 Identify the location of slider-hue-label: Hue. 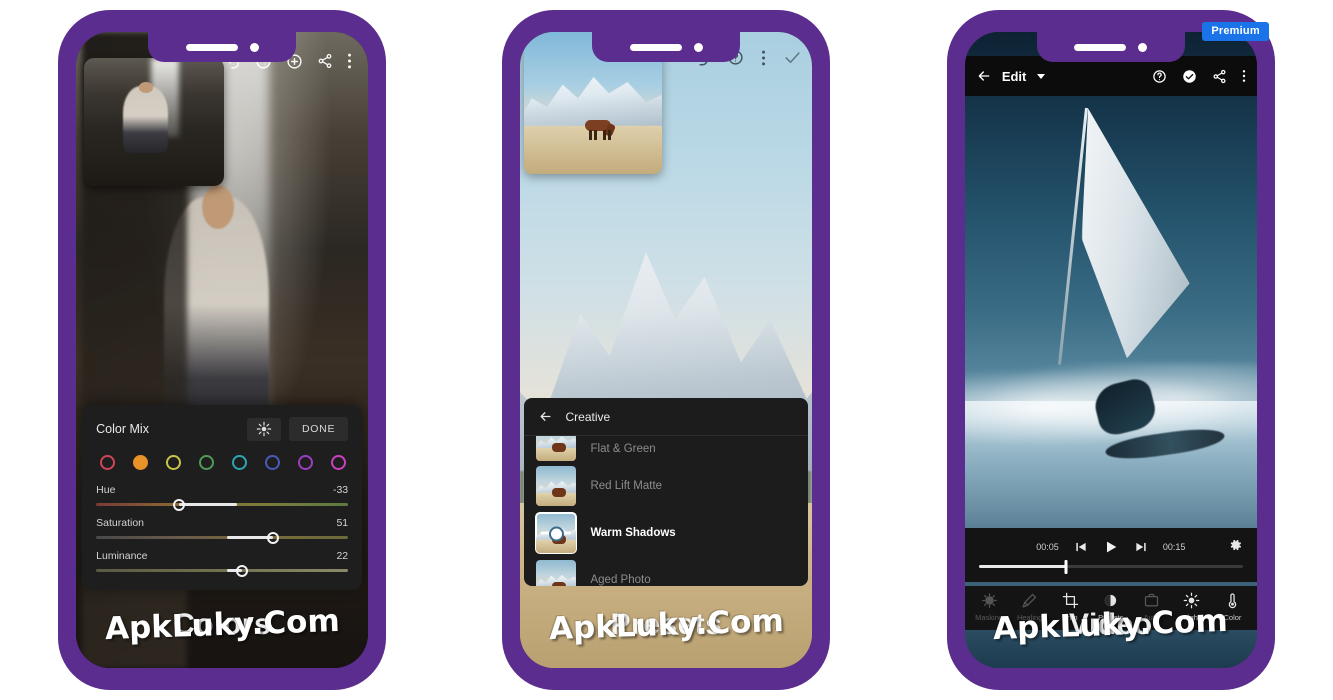
(106, 490).